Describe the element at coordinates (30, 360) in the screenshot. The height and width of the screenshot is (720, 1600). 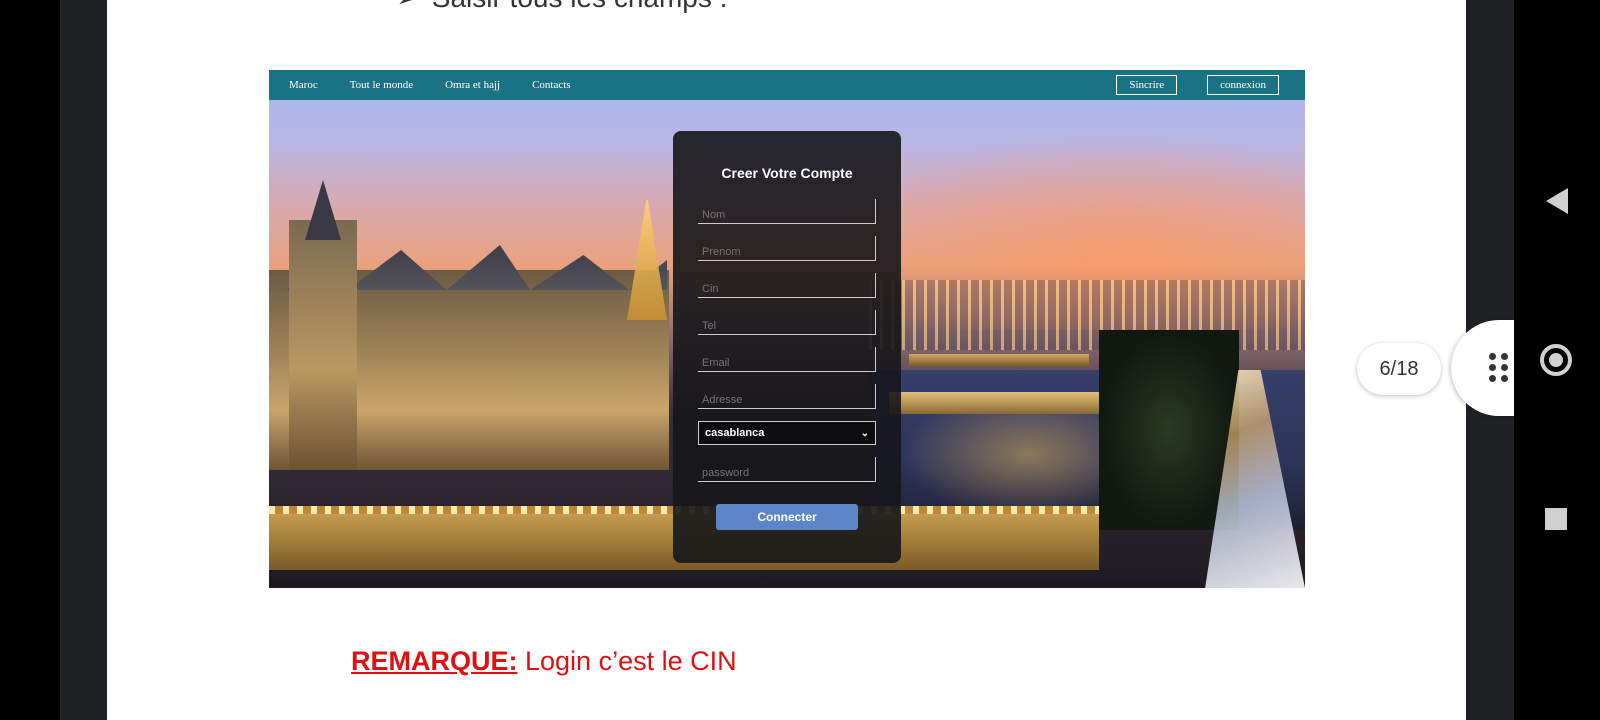
I see `device-bezel-left` at that location.